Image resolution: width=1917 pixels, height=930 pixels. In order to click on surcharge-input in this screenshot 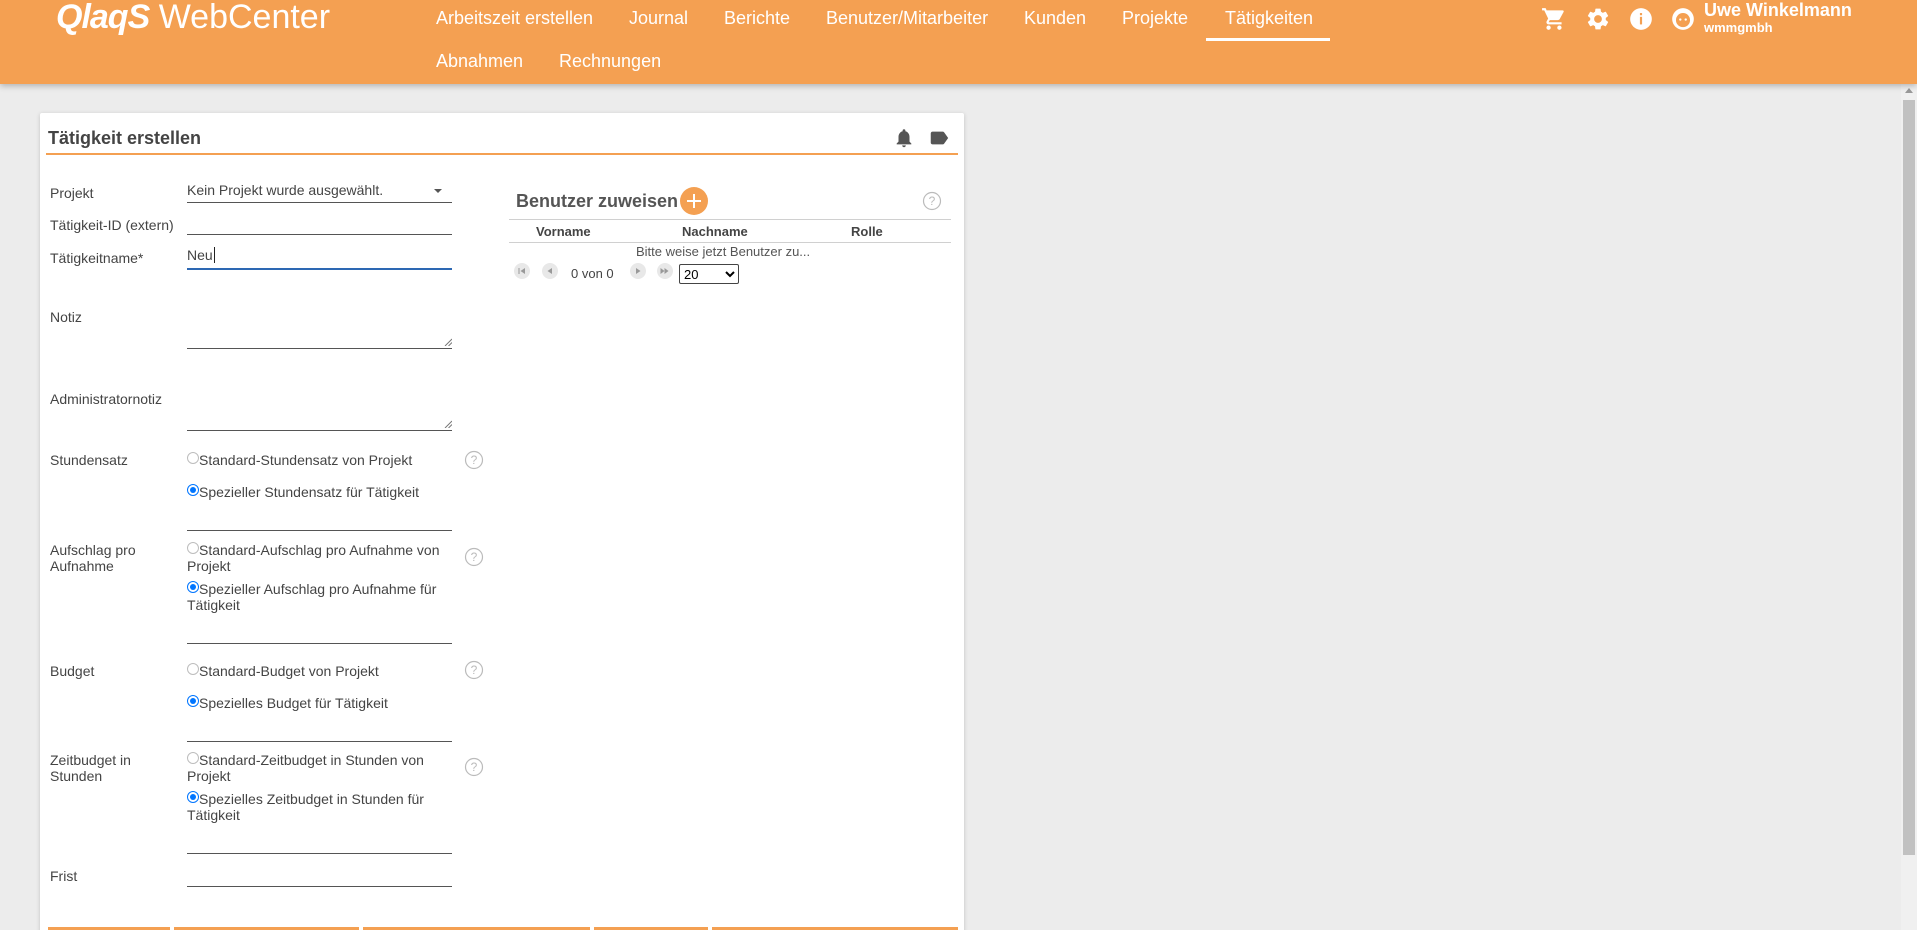, I will do `click(319, 643)`.